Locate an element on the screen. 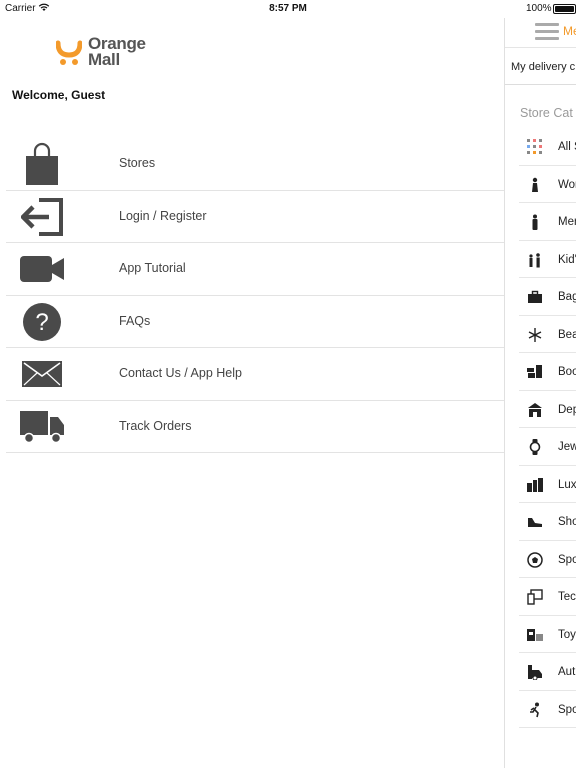 The width and height of the screenshot is (576, 768). auto-icon is located at coordinates (535, 672).